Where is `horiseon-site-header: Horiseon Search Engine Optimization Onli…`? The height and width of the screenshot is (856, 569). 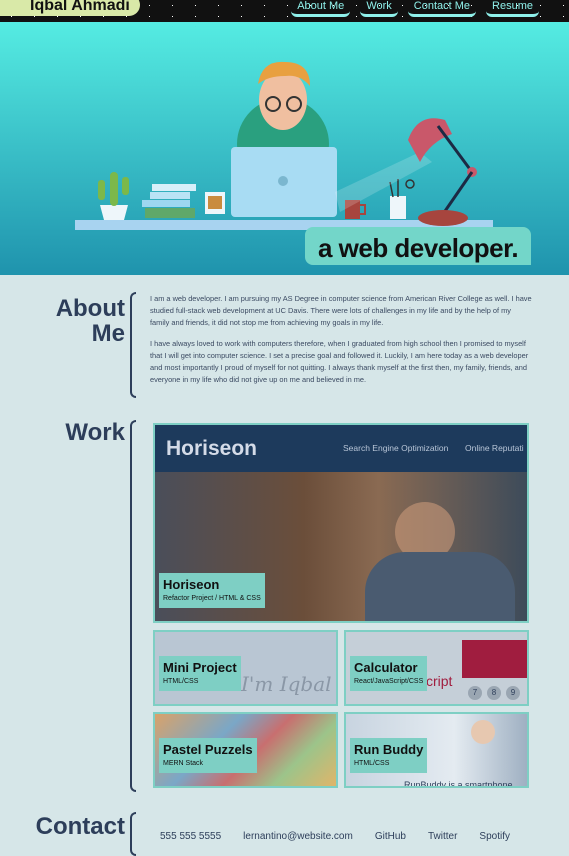 horiseon-site-header: Horiseon Search Engine Optimization Onli… is located at coordinates (341, 448).